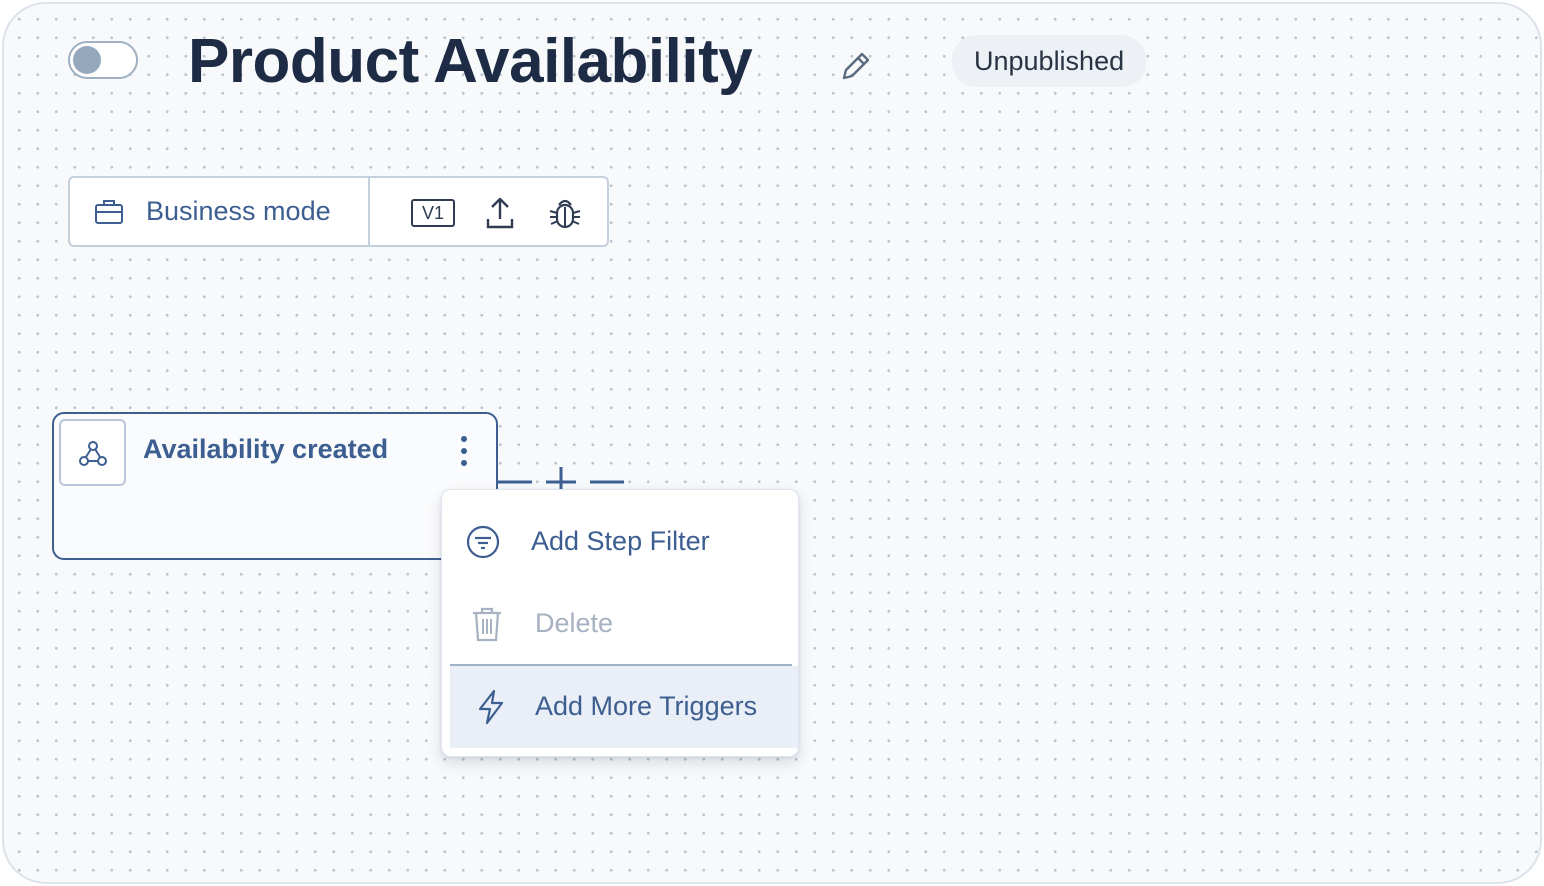  I want to click on trash-icon, so click(487, 624).